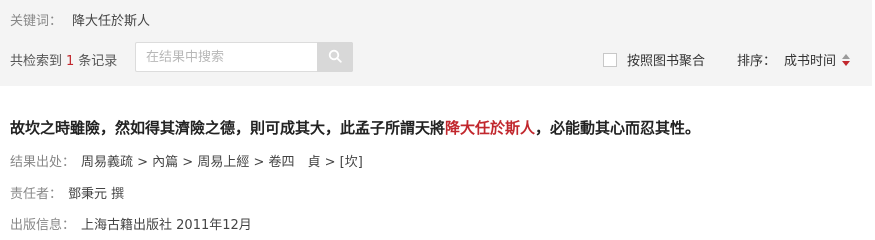 The image size is (875, 240). I want to click on result-source: 结果出处： 周易義疏 > 內篇 > 周易上經 > 卷四 貞 > [坎], so click(186, 160).